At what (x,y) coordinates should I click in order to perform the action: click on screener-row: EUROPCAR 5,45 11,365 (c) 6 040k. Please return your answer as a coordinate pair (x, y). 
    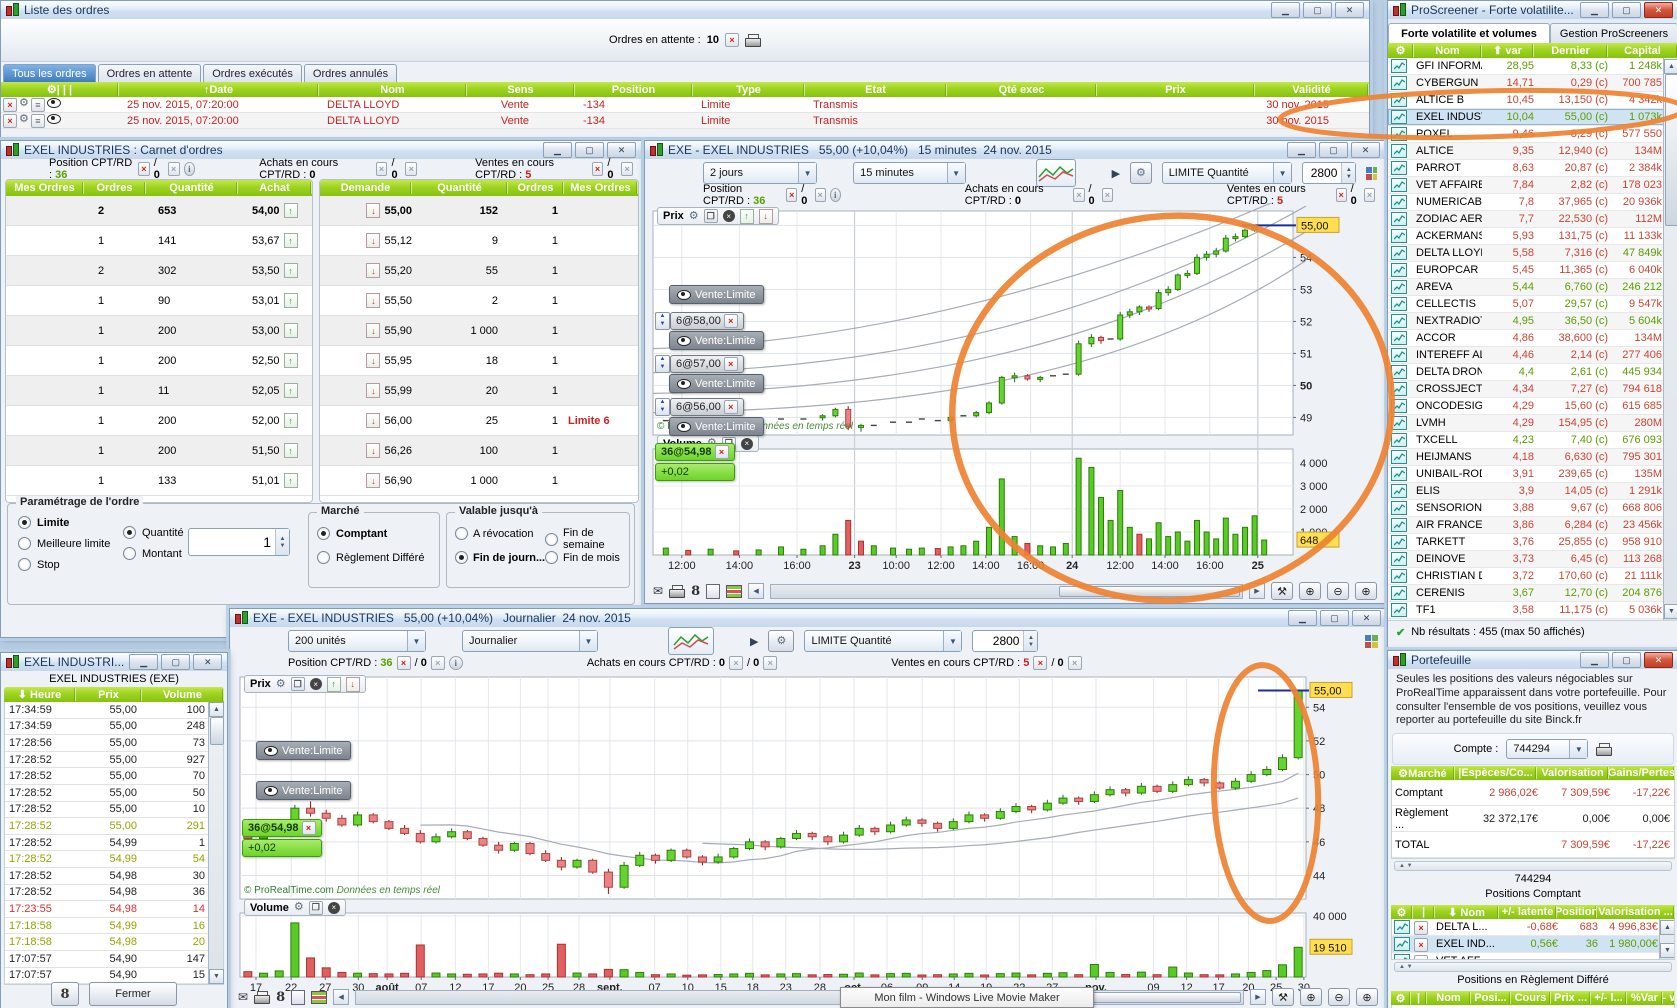
    Looking at the image, I should click on (1532, 270).